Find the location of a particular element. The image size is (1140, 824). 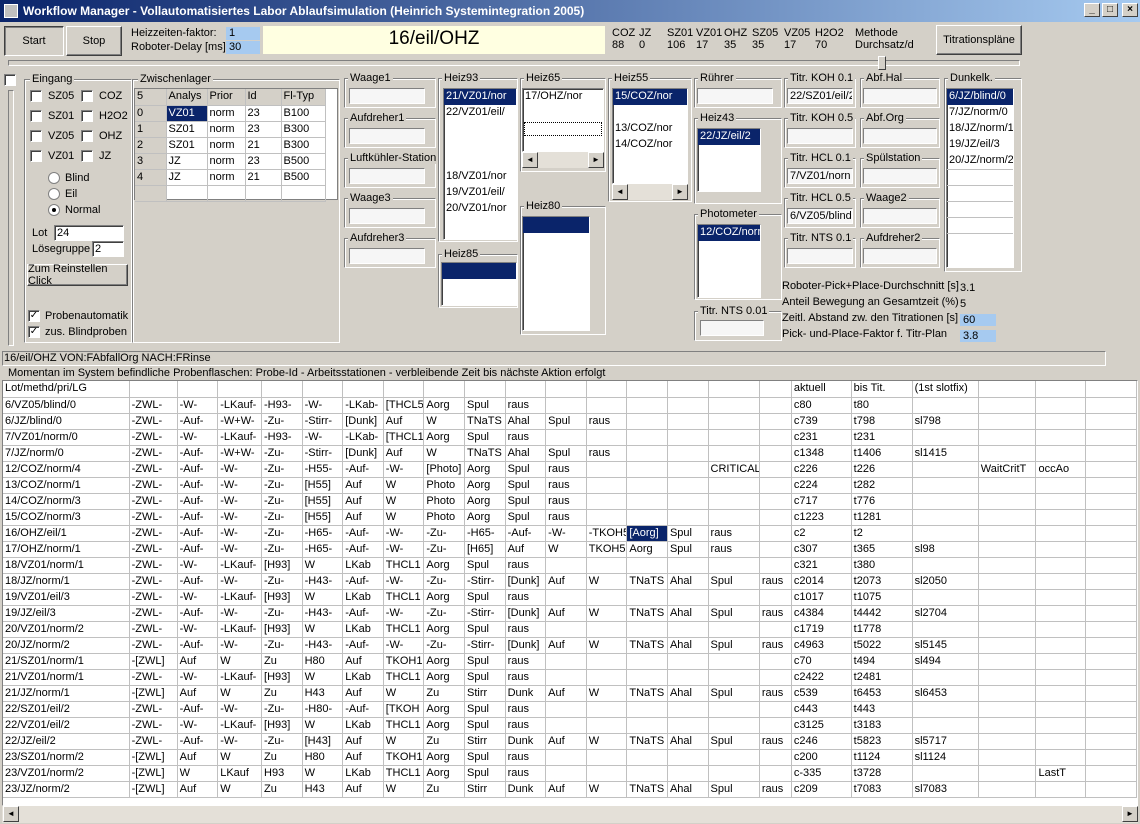

checkbox-jz is located at coordinates (87, 156).